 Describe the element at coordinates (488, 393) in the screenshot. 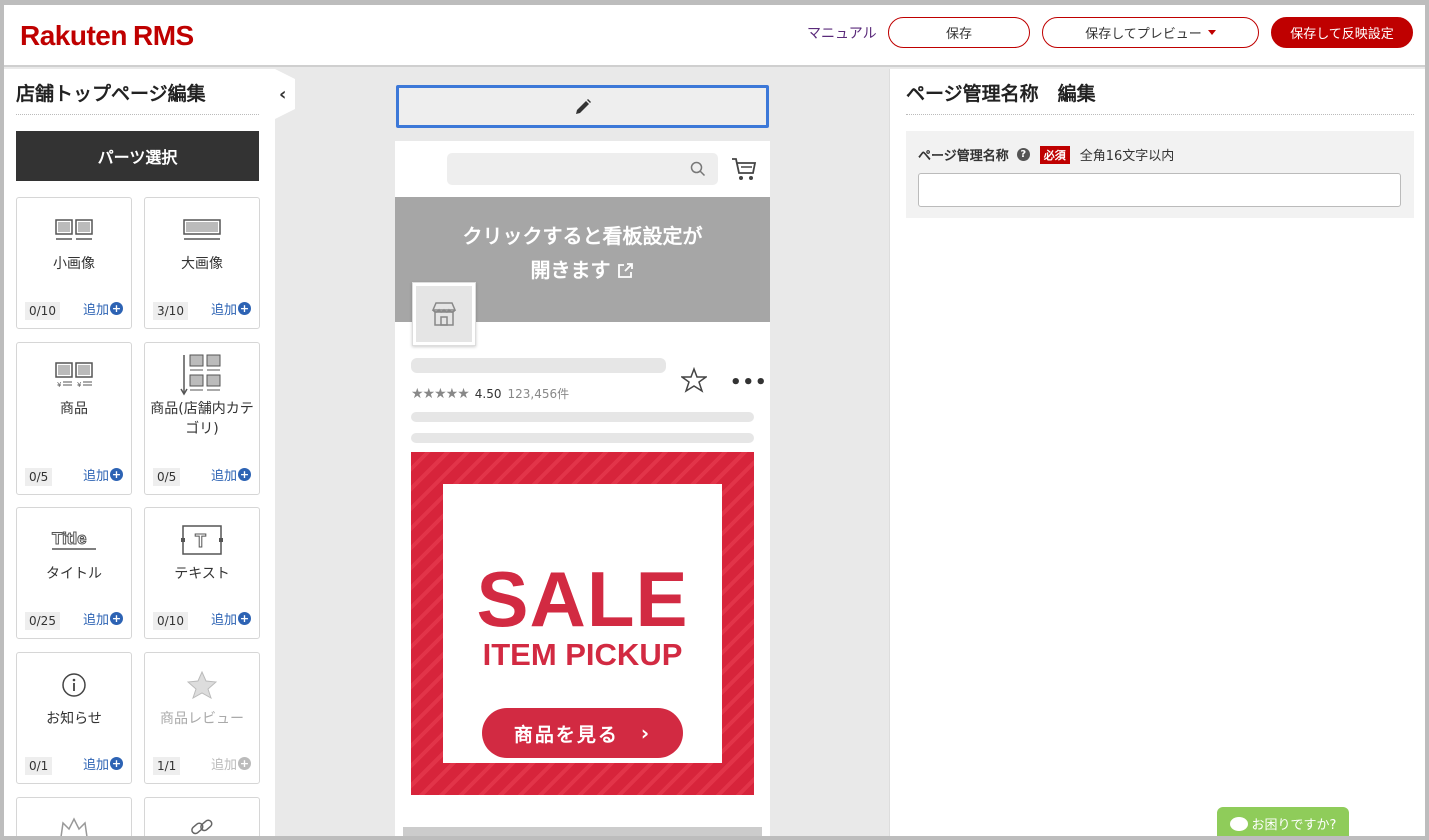

I see `rating-value: 4.50` at that location.